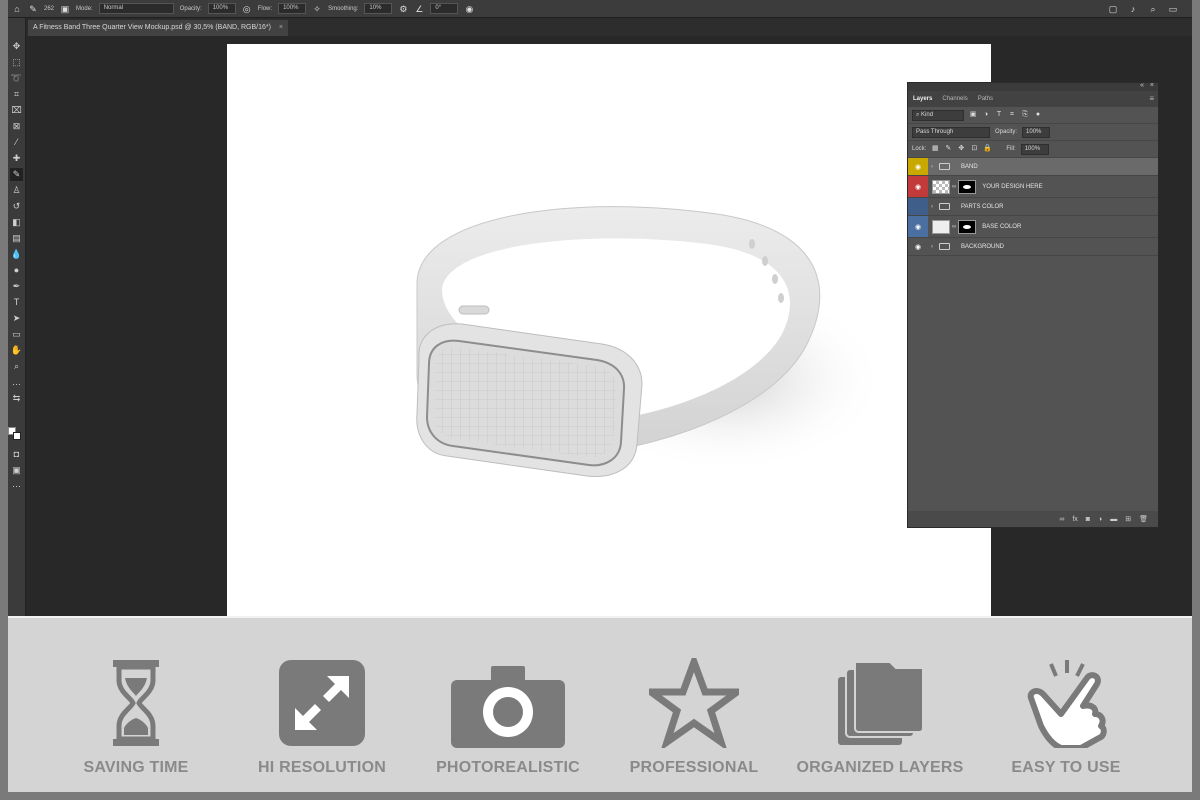 This screenshot has height=800, width=1200. Describe the element at coordinates (1143, 519) in the screenshot. I see `delete-layer-icon: 🗑` at that location.